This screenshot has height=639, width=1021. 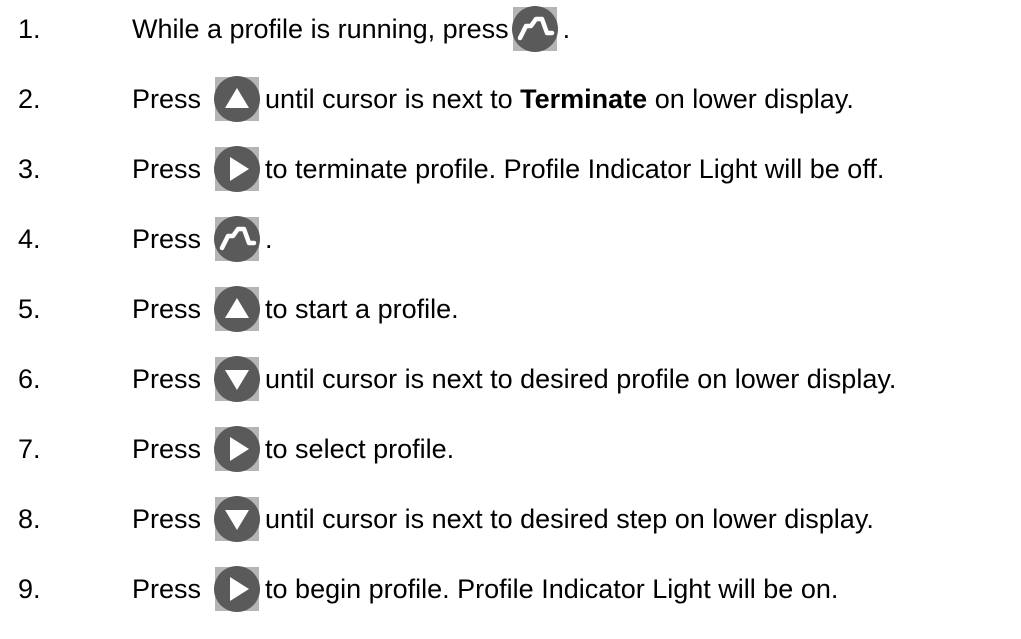 What do you see at coordinates (389, 99) in the screenshot?
I see `step-text-after: until cursor is next to` at bounding box center [389, 99].